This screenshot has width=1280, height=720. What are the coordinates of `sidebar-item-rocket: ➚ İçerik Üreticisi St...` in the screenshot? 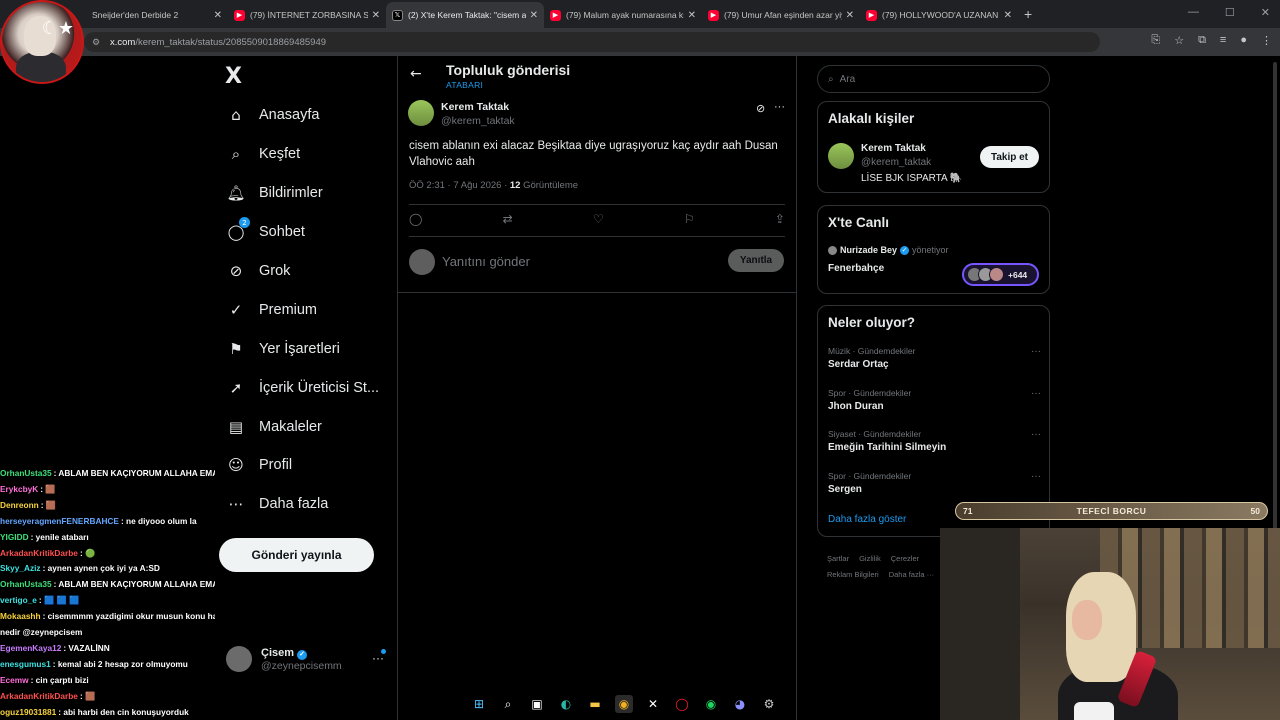 It's located at (303, 387).